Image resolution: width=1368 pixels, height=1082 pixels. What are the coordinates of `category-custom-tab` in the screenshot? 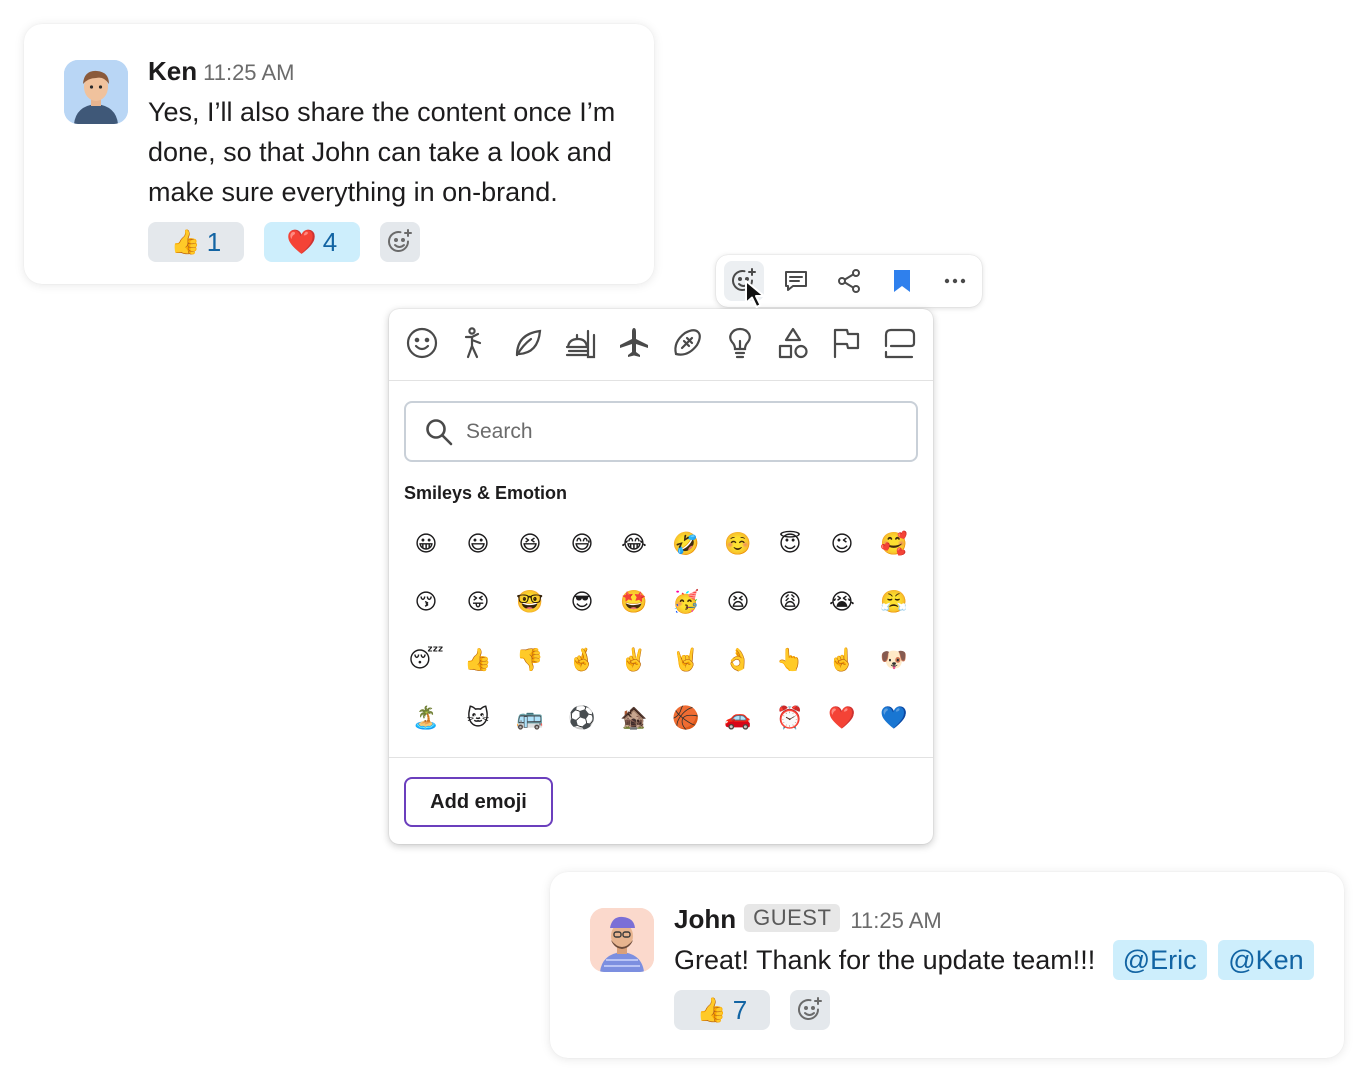 It's located at (899, 343).